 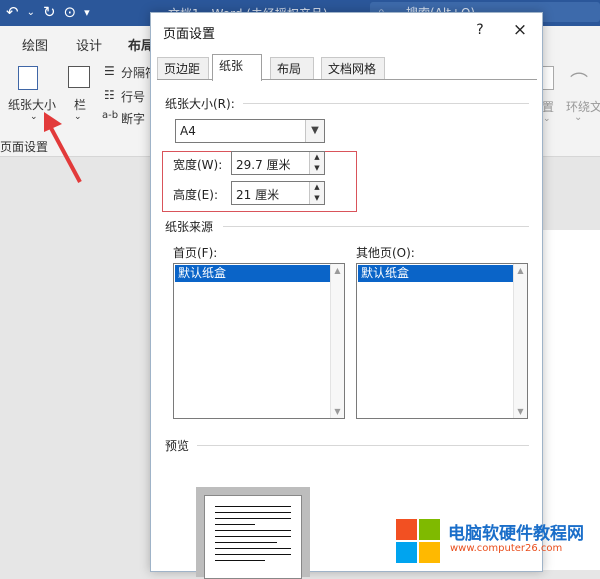 I want to click on dialog-tabs: 页边距 纸张 布局 文档网格, so click(x=347, y=67).